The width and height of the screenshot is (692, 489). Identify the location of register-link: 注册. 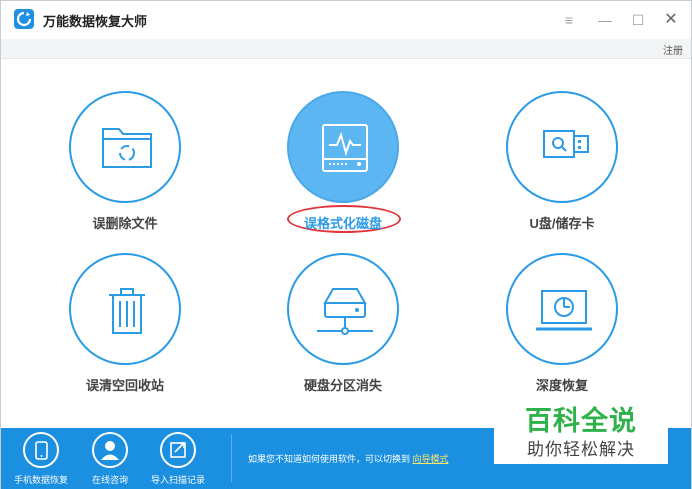
(673, 49).